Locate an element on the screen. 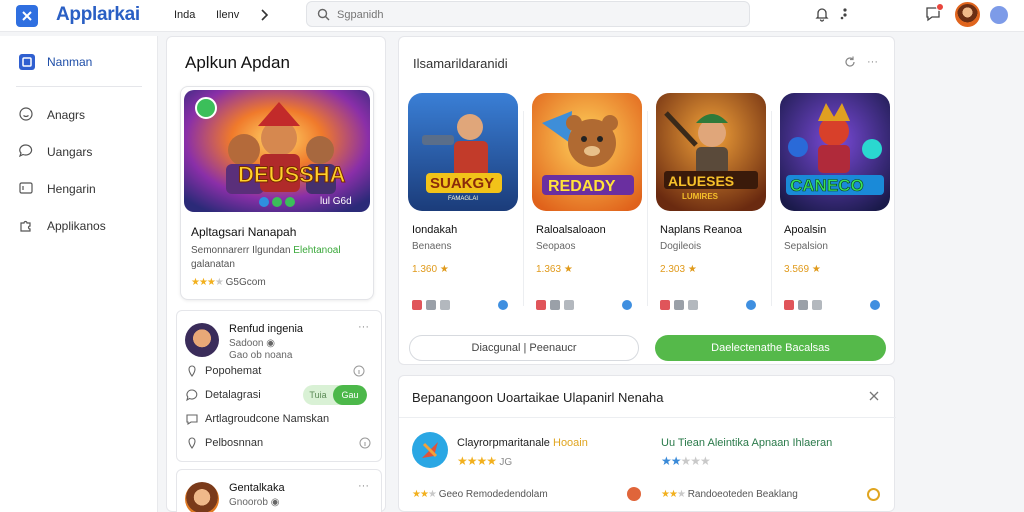 Image resolution: width=1024 pixels, height=512 pixels. desc-text-2: galanatan is located at coordinates (213, 264).